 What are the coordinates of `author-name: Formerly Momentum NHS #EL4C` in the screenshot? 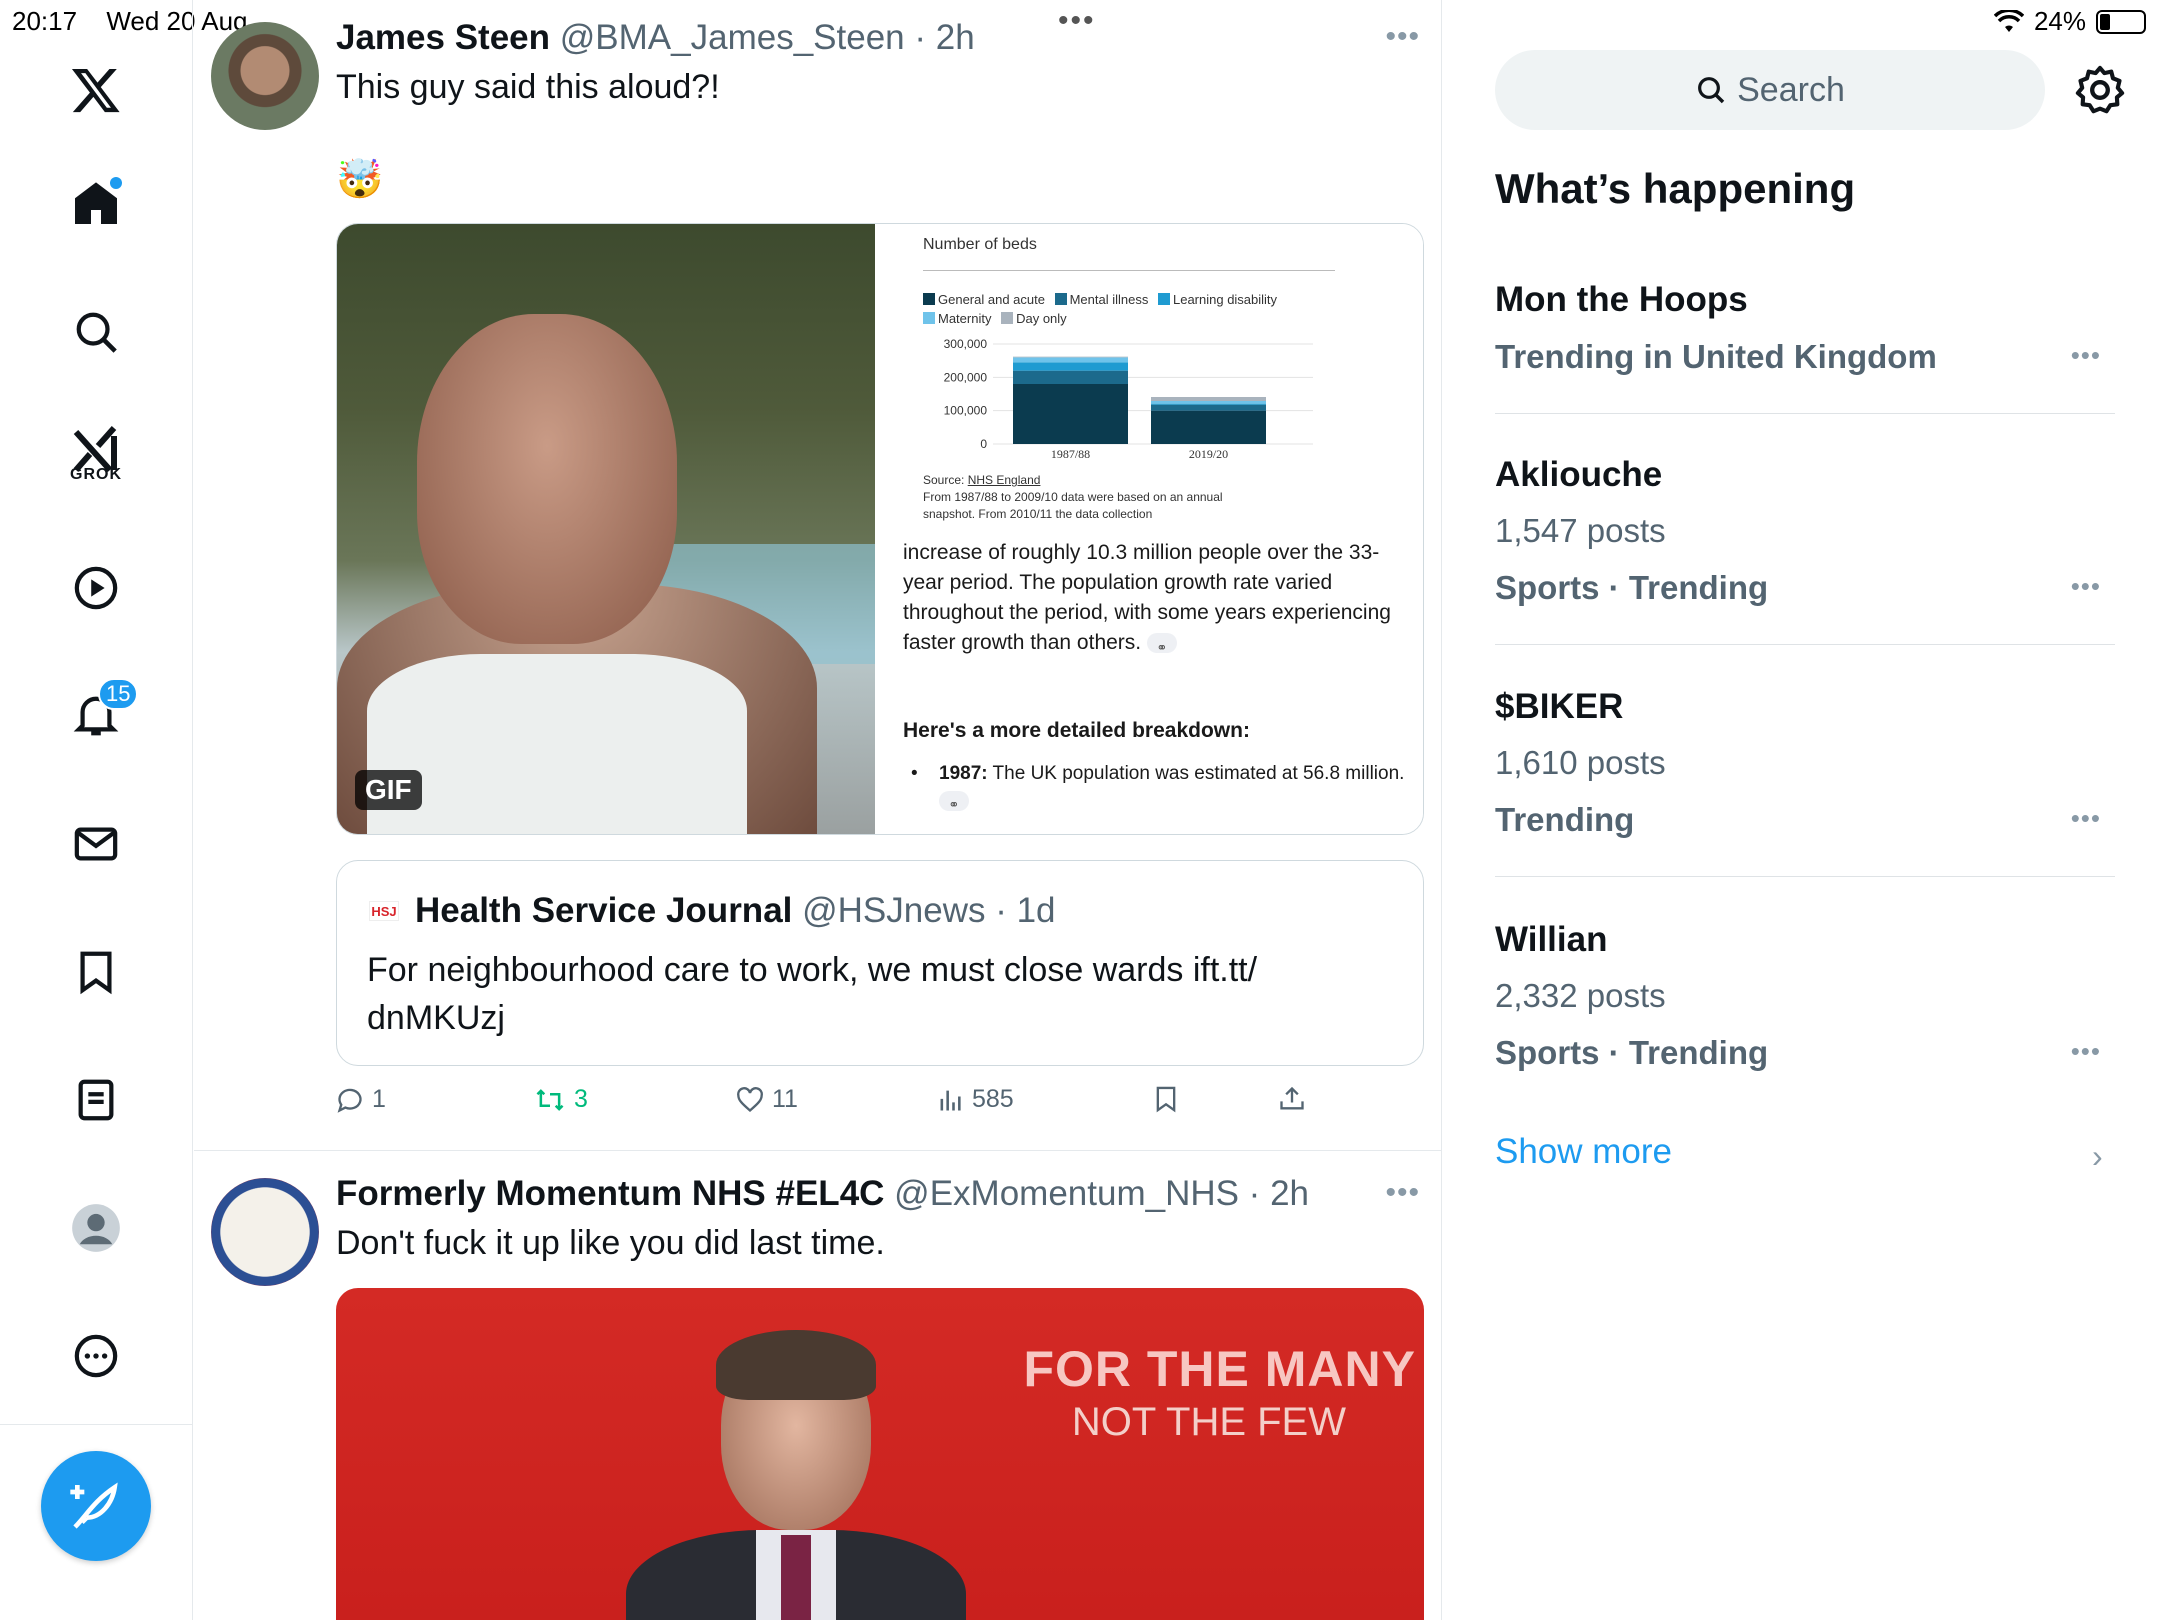 It's located at (610, 1193).